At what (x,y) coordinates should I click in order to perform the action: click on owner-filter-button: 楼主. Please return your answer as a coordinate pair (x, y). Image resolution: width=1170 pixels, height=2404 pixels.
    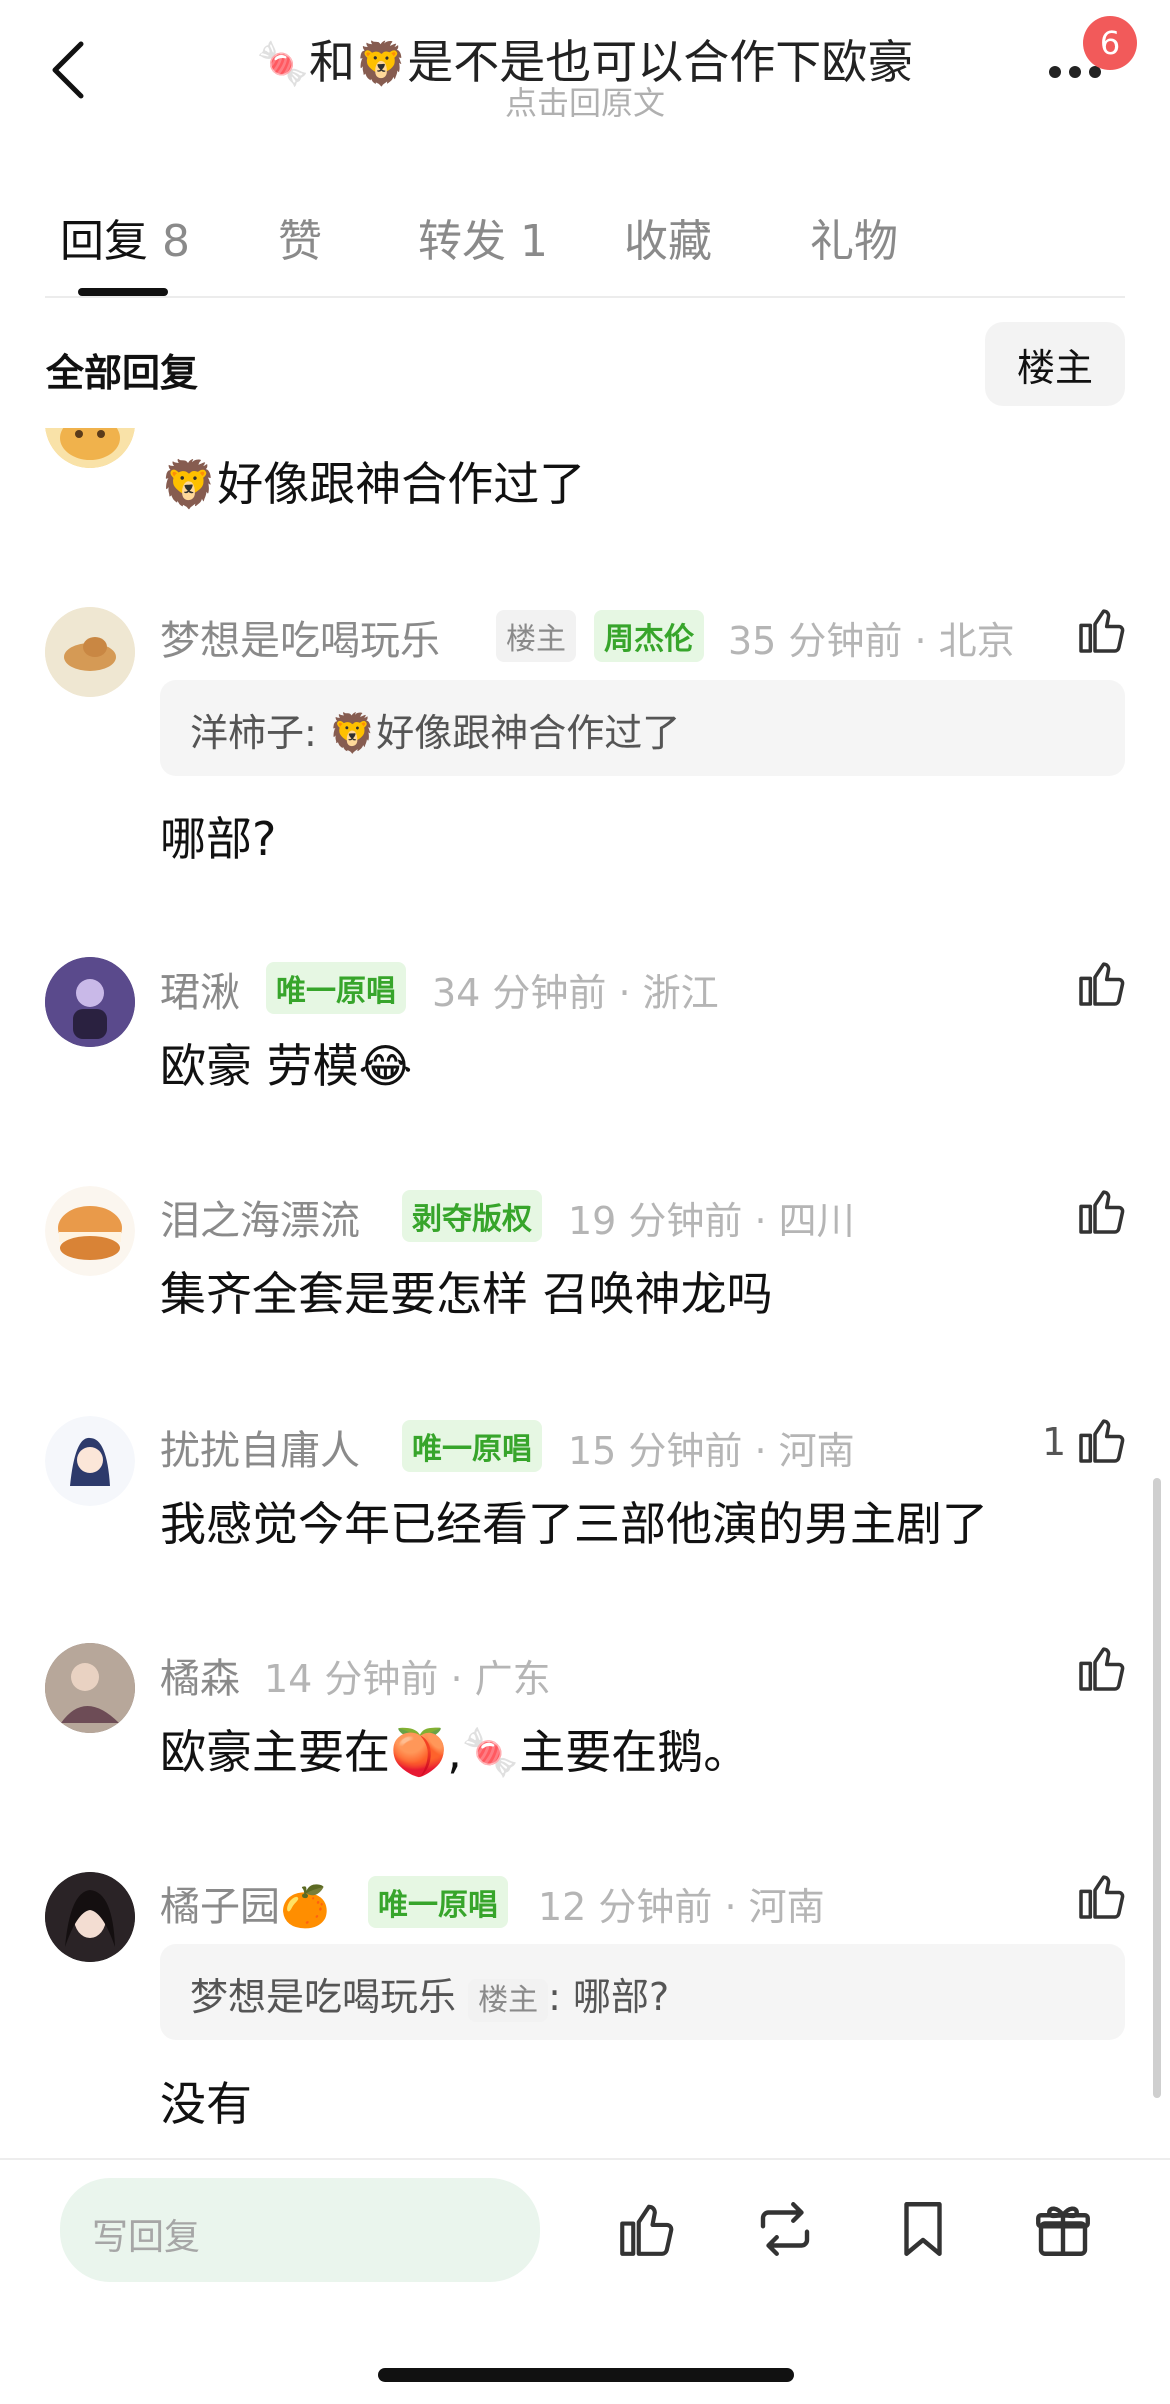
    Looking at the image, I should click on (1055, 364).